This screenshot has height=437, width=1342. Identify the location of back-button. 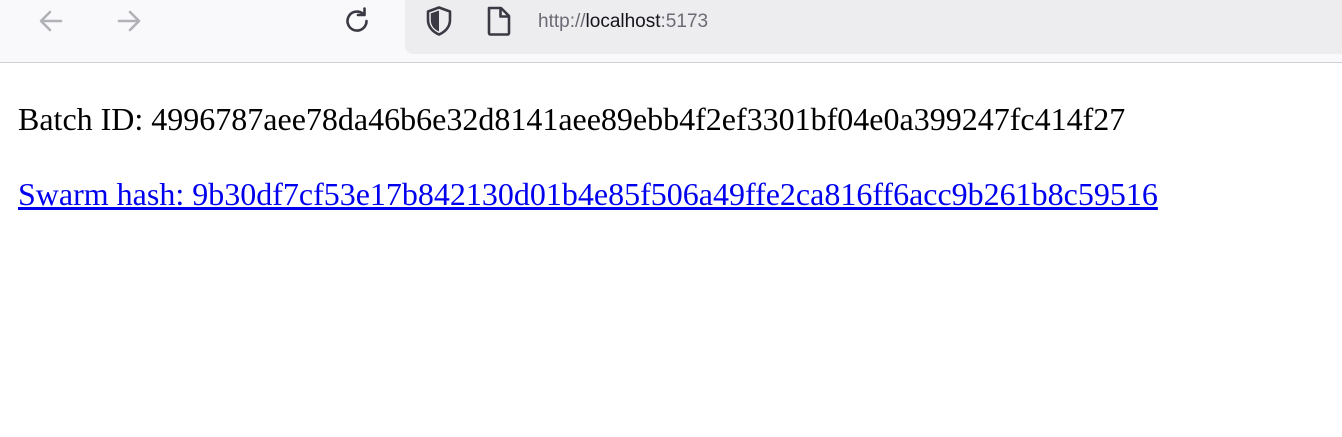
(51, 21).